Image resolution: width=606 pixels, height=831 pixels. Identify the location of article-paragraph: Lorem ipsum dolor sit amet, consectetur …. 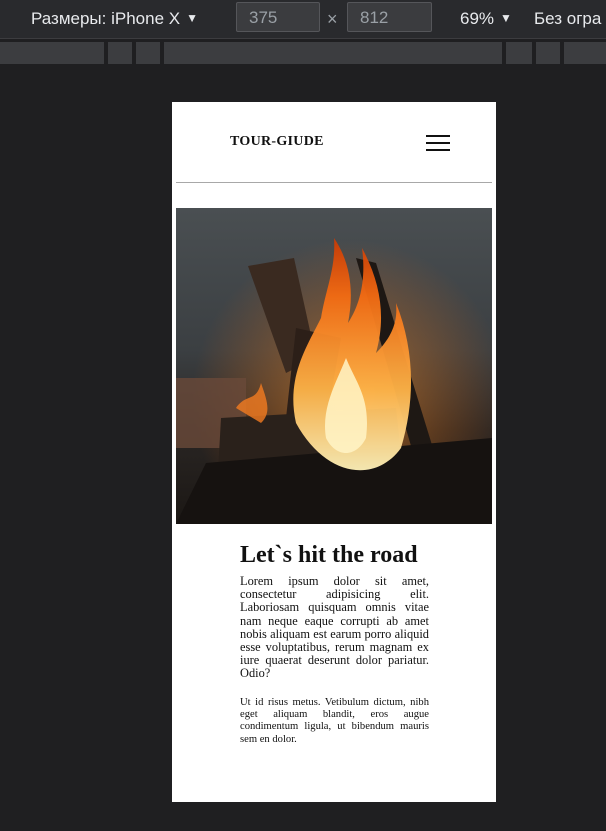
(334, 627).